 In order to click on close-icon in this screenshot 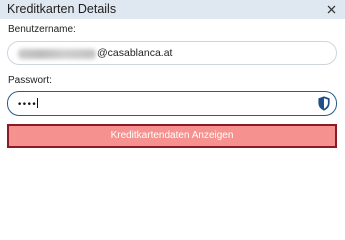, I will do `click(331, 9)`.